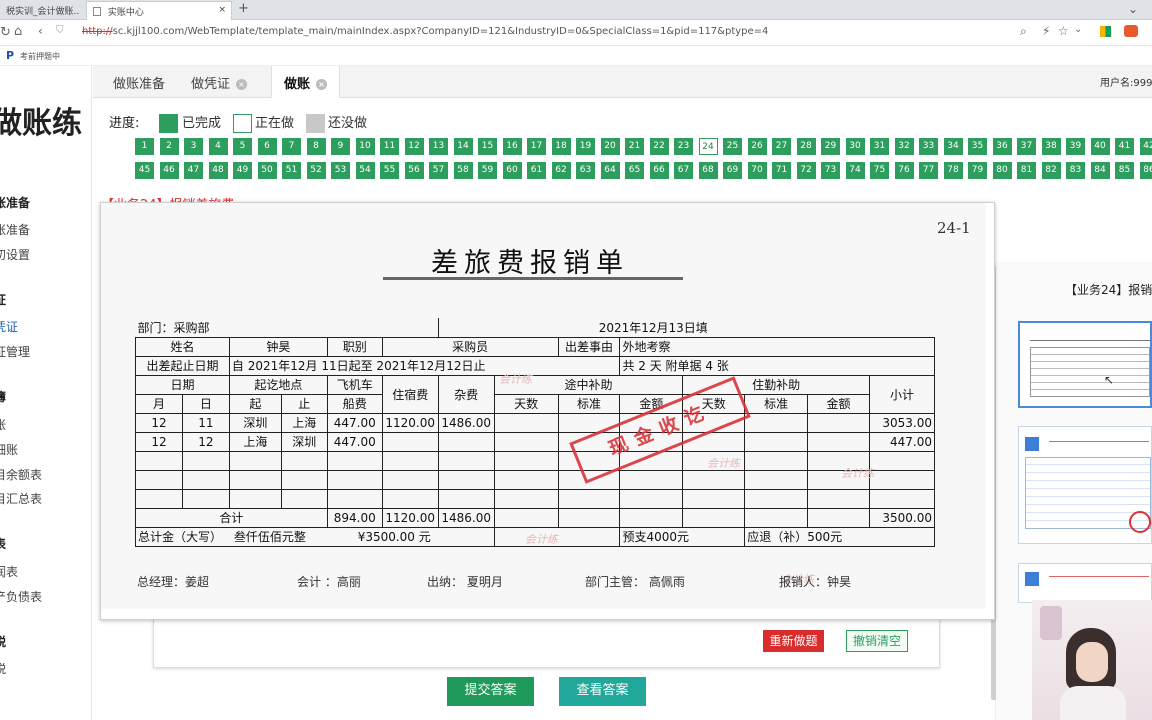 This screenshot has width=1152, height=720. I want to click on home-icon: ⌂, so click(18, 31).